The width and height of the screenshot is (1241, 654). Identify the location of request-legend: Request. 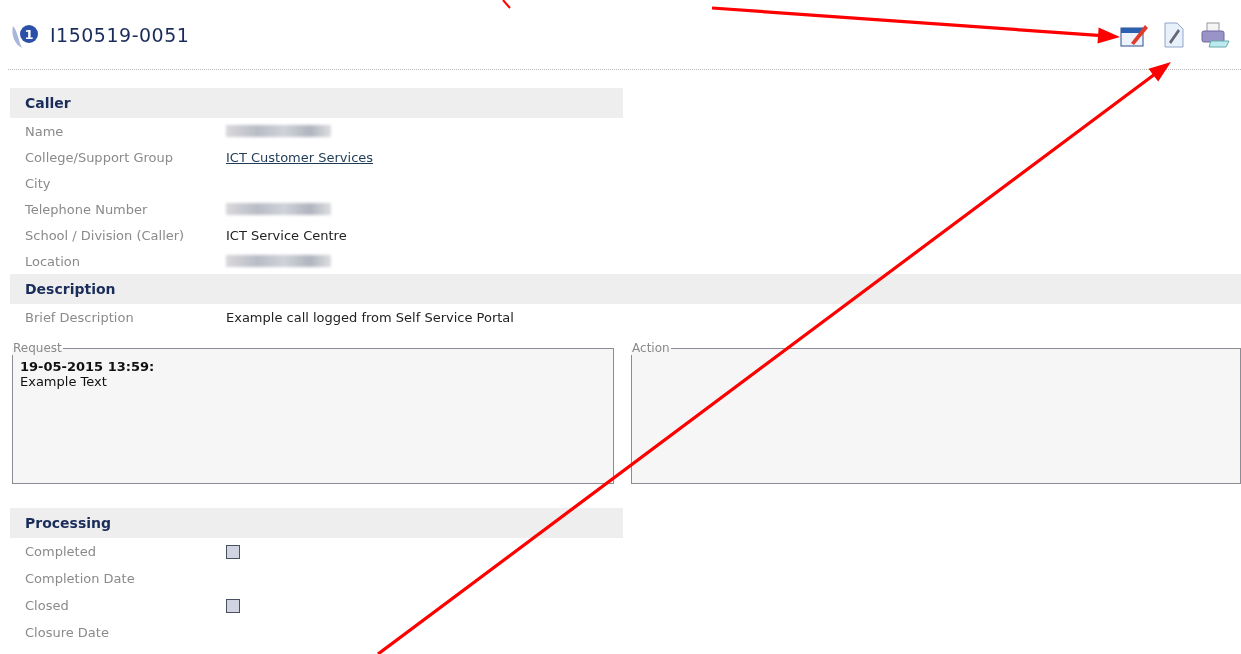
(37, 348).